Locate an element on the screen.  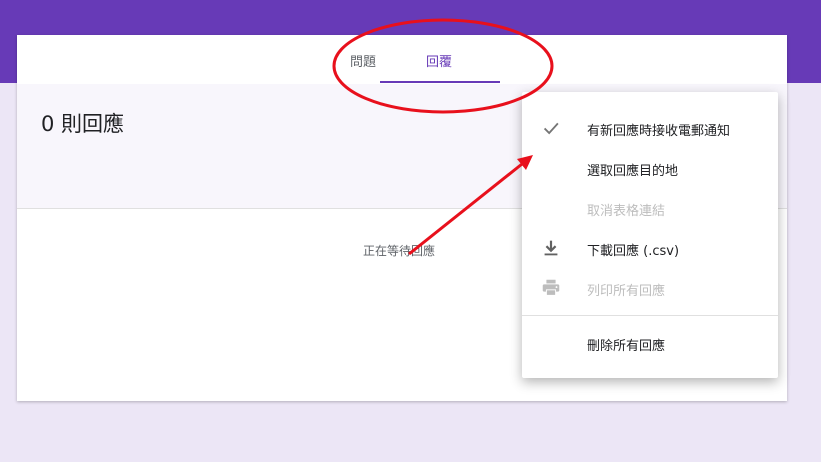
menu-item-label: 下載回應 (.csv) is located at coordinates (633, 251).